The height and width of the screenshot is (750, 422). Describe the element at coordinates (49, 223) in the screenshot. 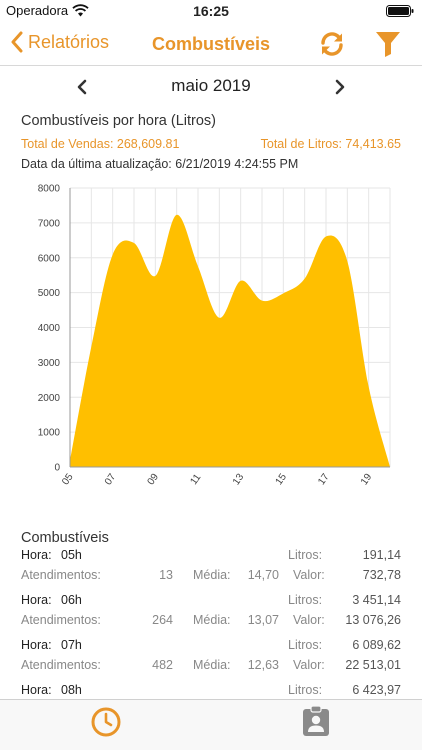

I see `y-tick-label: 7000` at that location.